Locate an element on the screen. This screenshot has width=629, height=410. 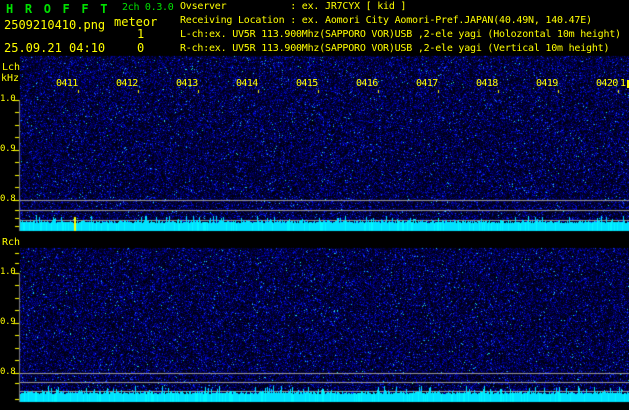
rch-panel-label: Rch is located at coordinates (11, 242).